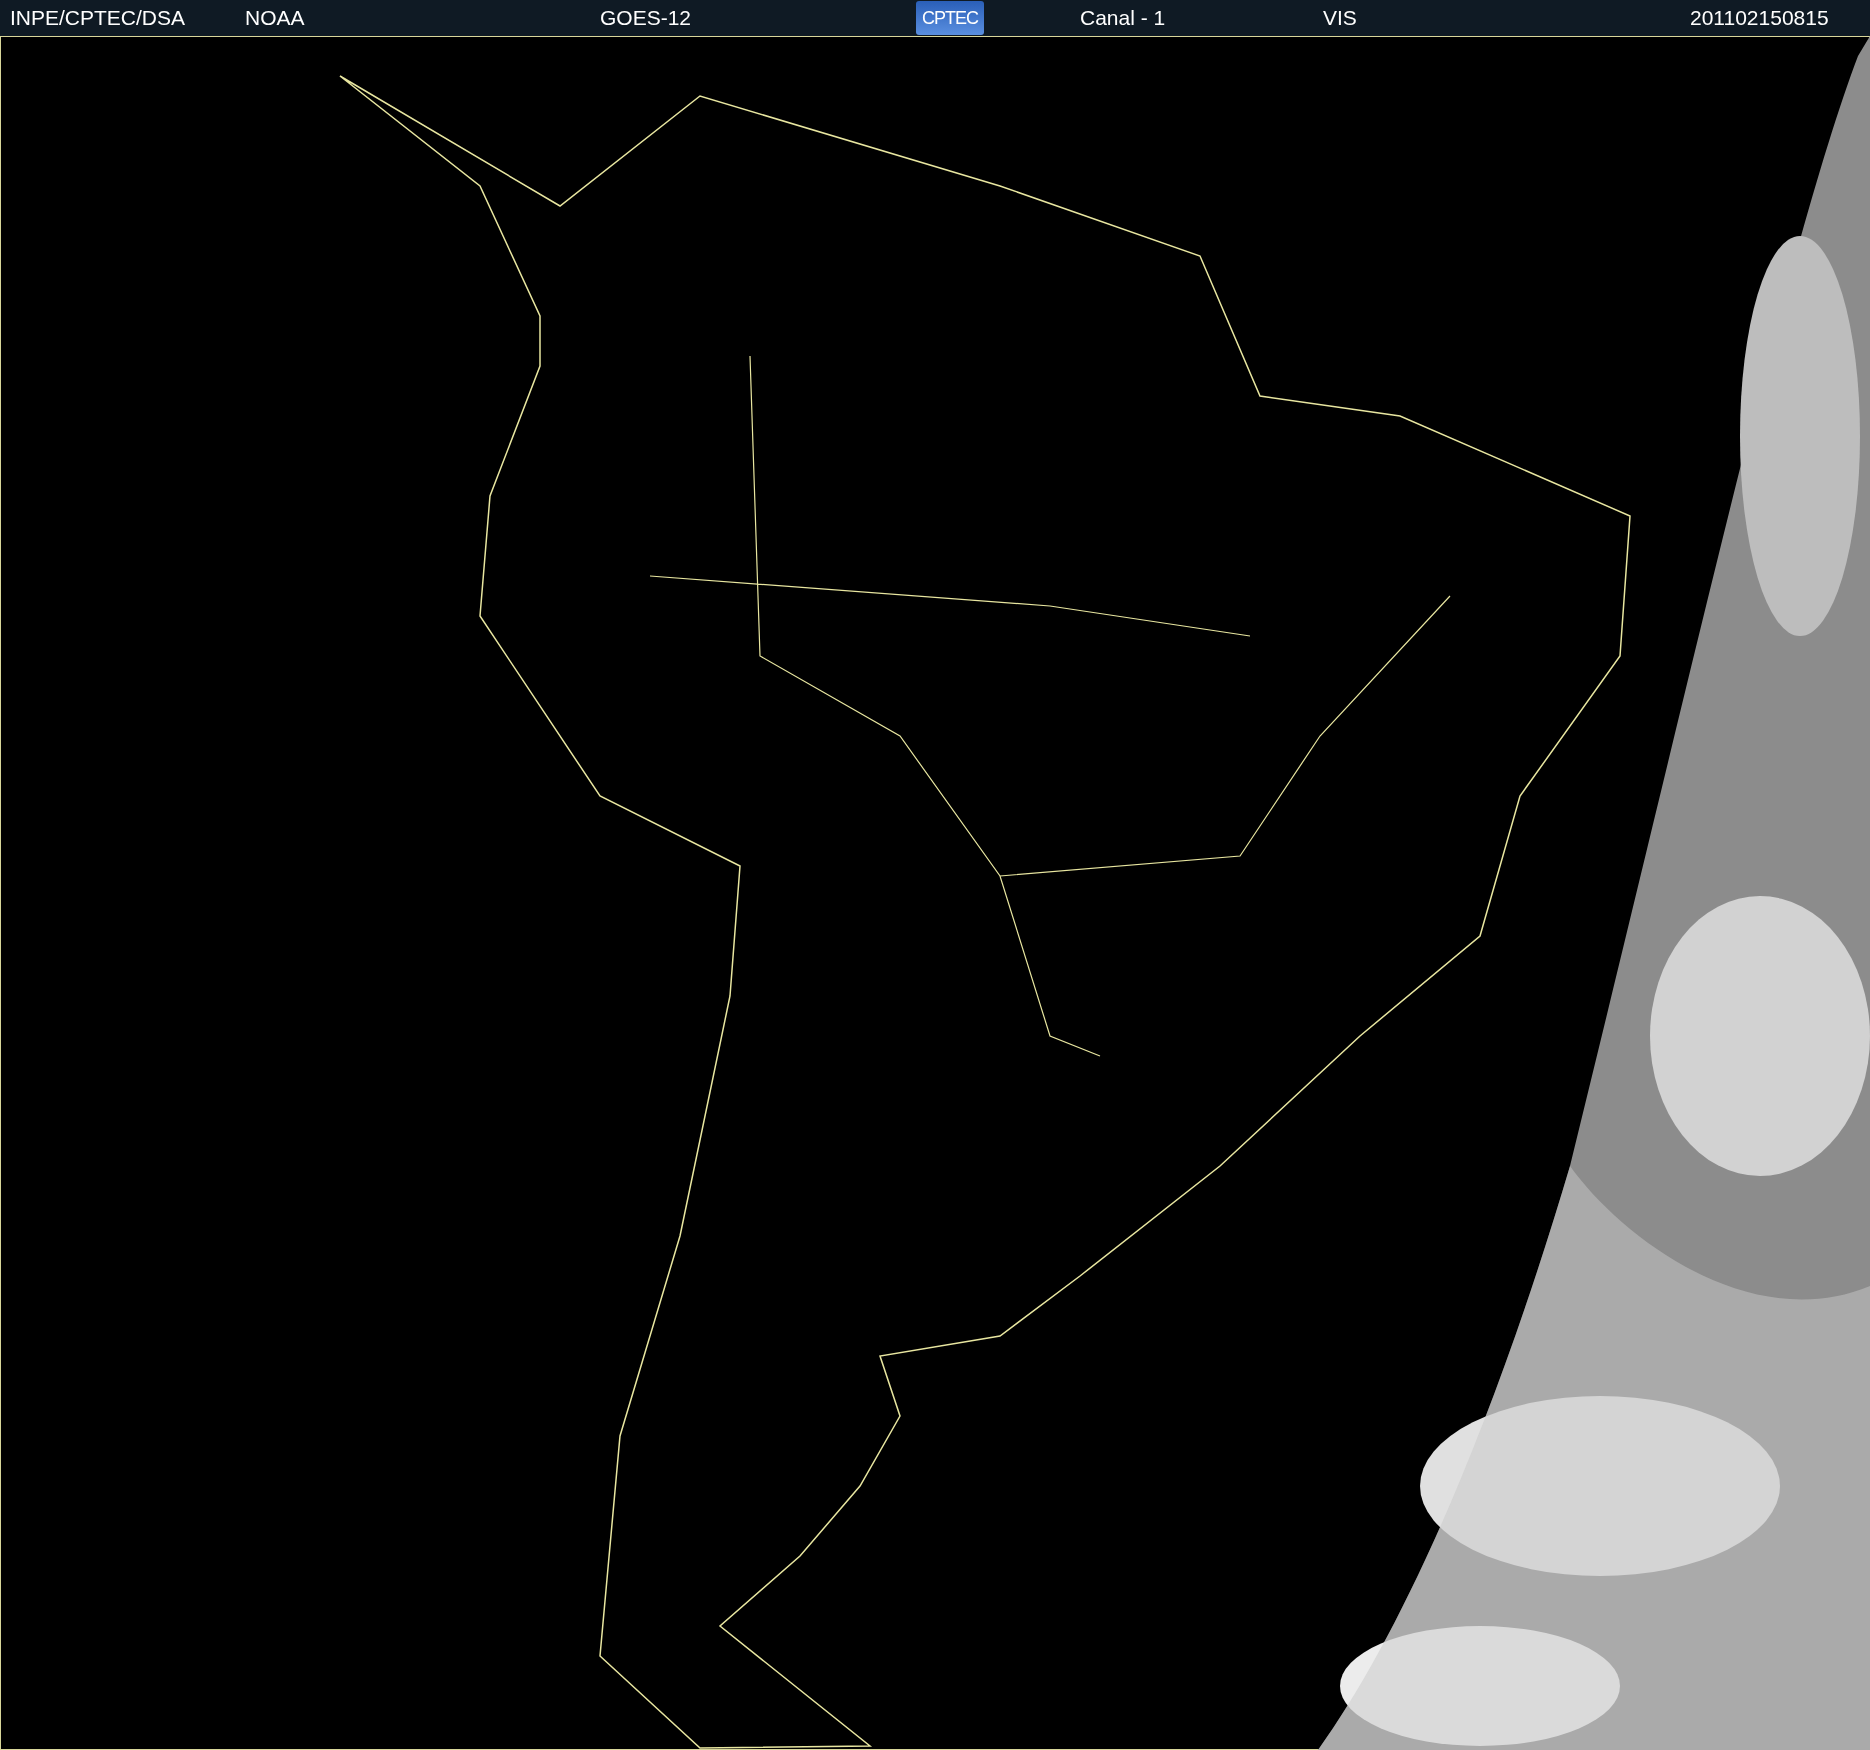 The image size is (1870, 1750). I want to click on header-label: 201102150815, so click(1759, 18).